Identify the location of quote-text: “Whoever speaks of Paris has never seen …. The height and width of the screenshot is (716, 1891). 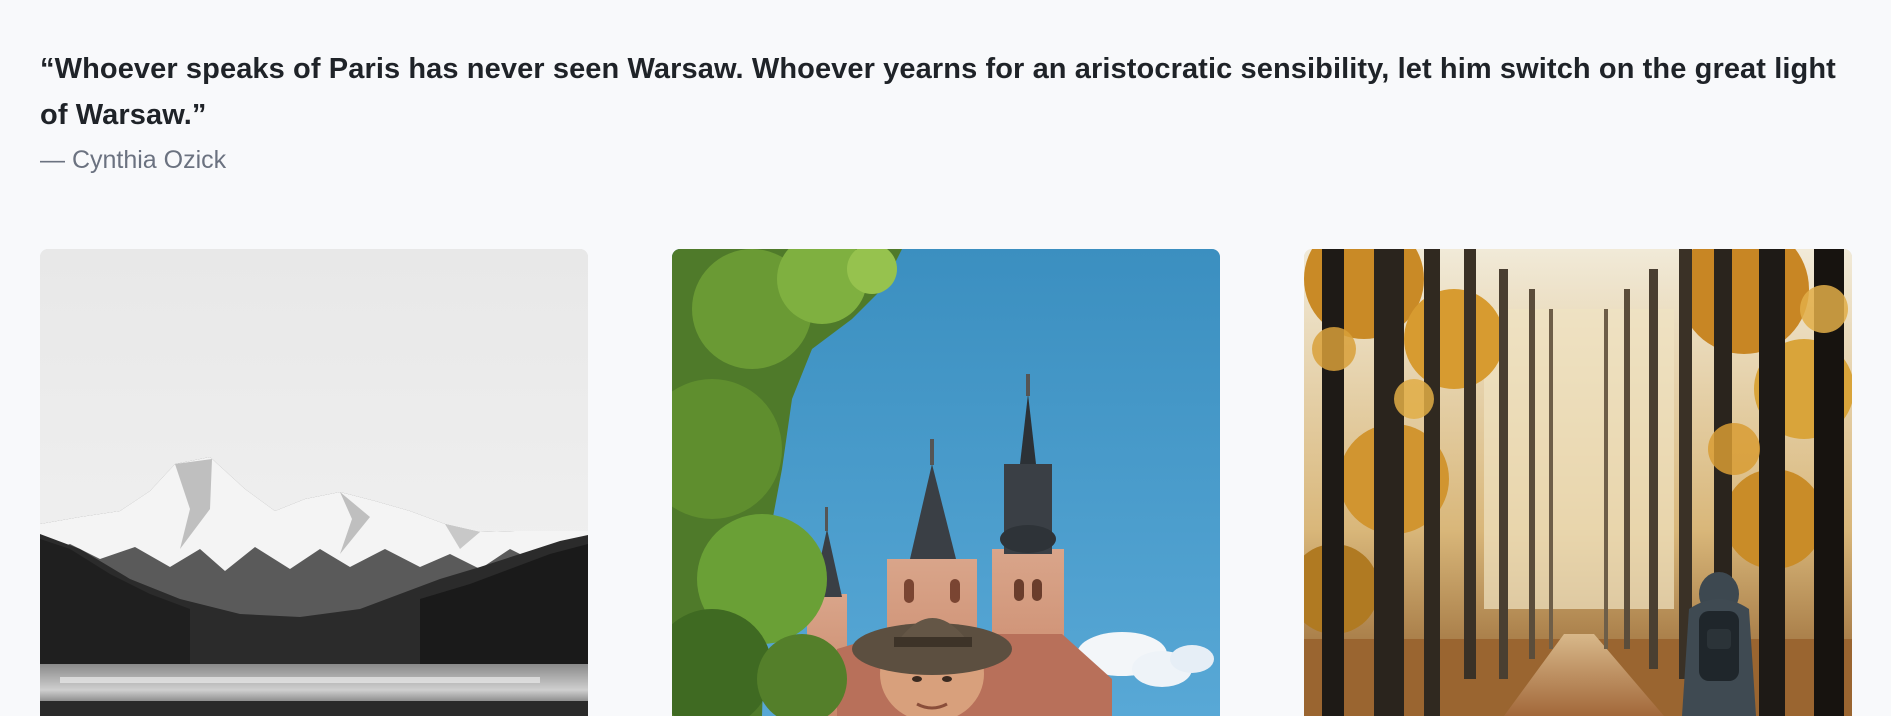
(938, 92).